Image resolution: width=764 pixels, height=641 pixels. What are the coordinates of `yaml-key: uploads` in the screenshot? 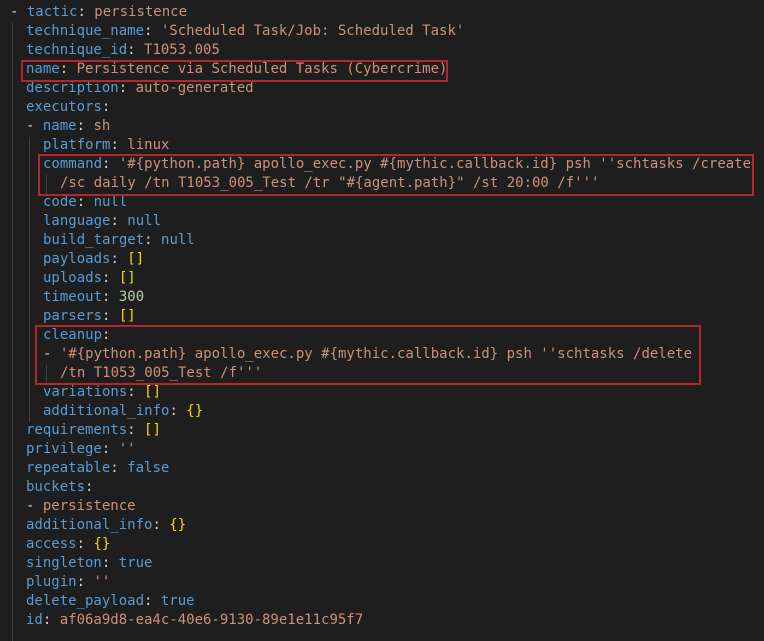 It's located at (73, 278).